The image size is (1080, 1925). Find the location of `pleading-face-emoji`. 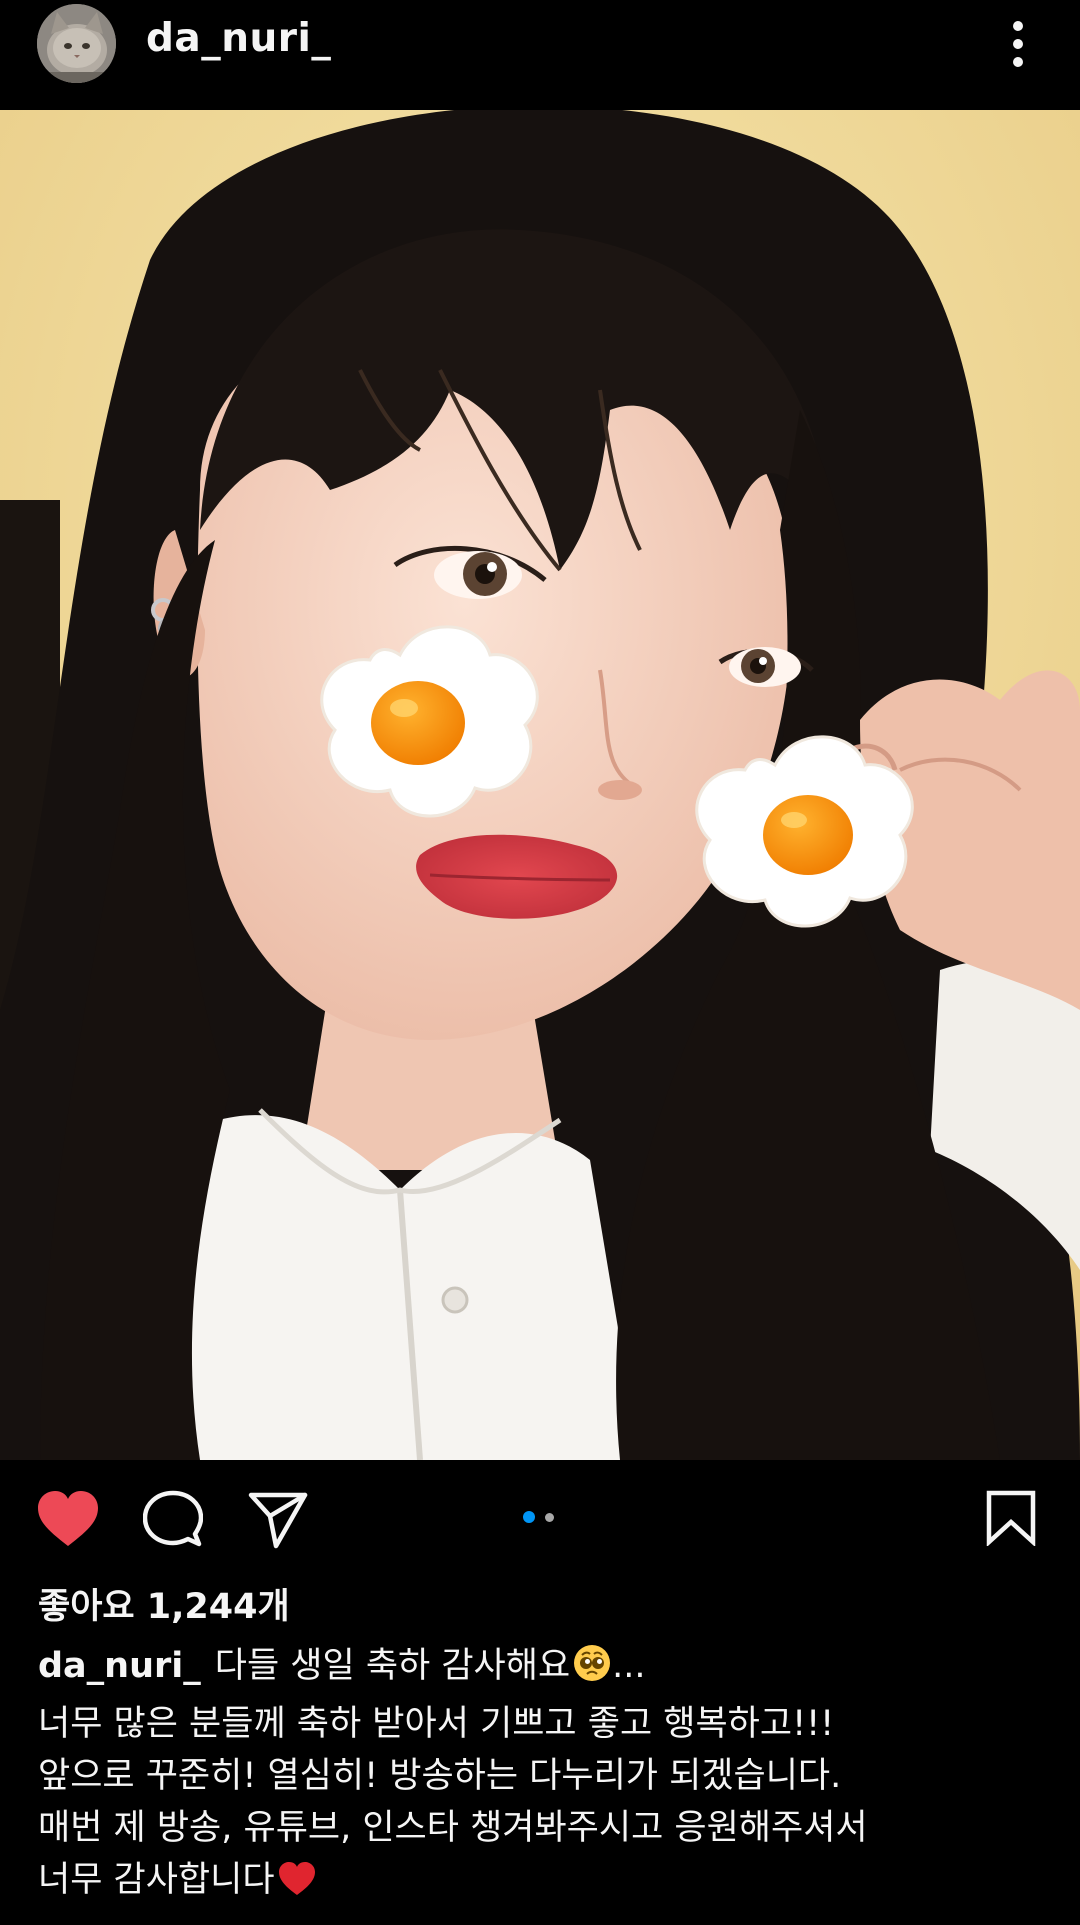

pleading-face-emoji is located at coordinates (592, 1670).